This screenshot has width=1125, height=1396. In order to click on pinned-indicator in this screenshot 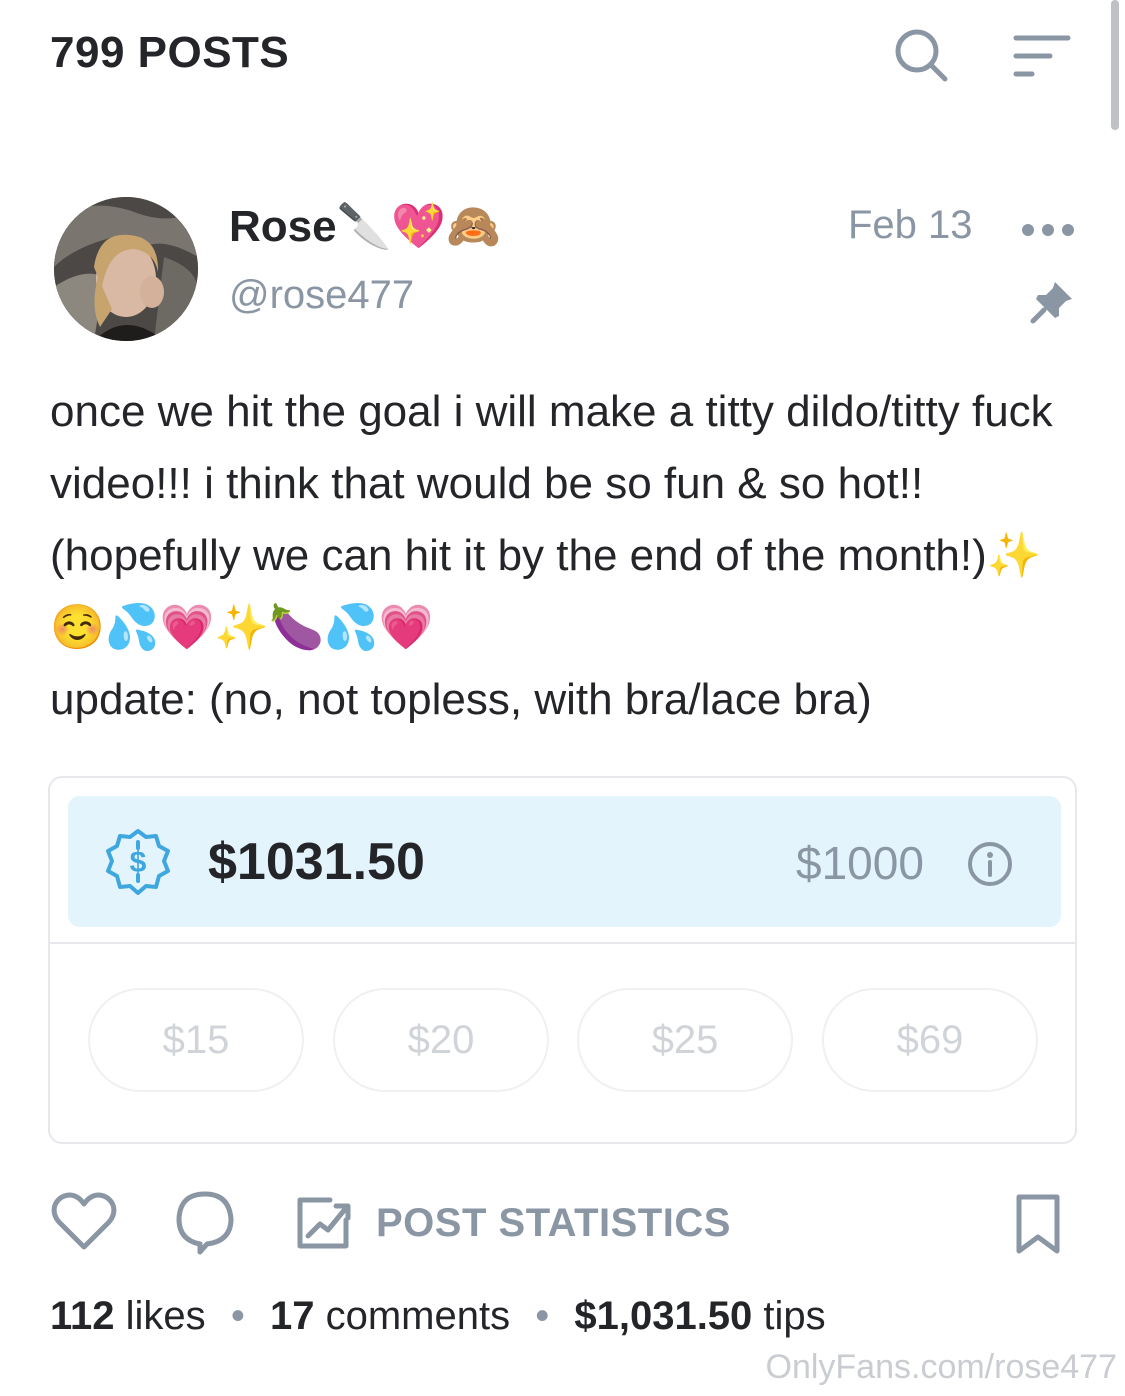, I will do `click(1052, 302)`.